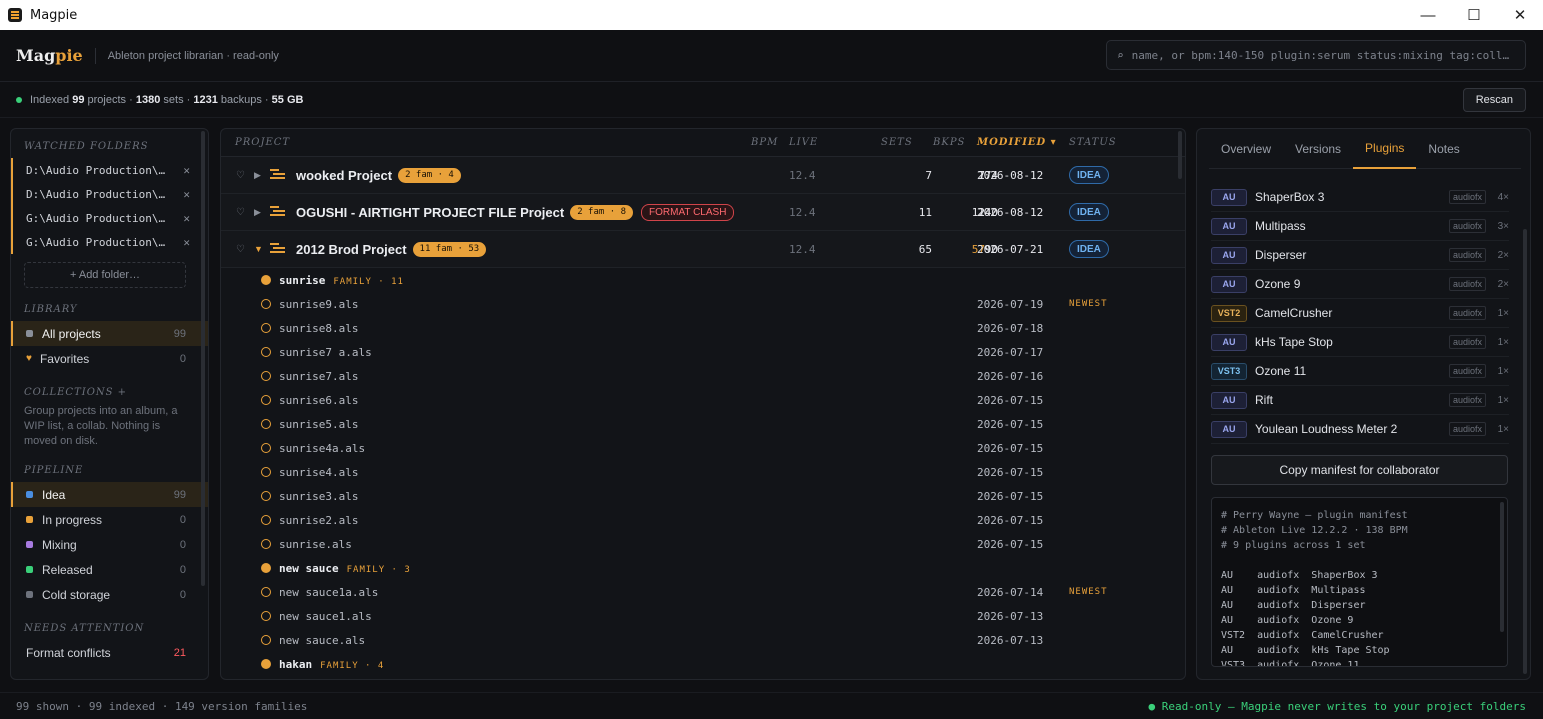  What do you see at coordinates (1525, 451) in the screenshot?
I see `detail-scrollbar` at bounding box center [1525, 451].